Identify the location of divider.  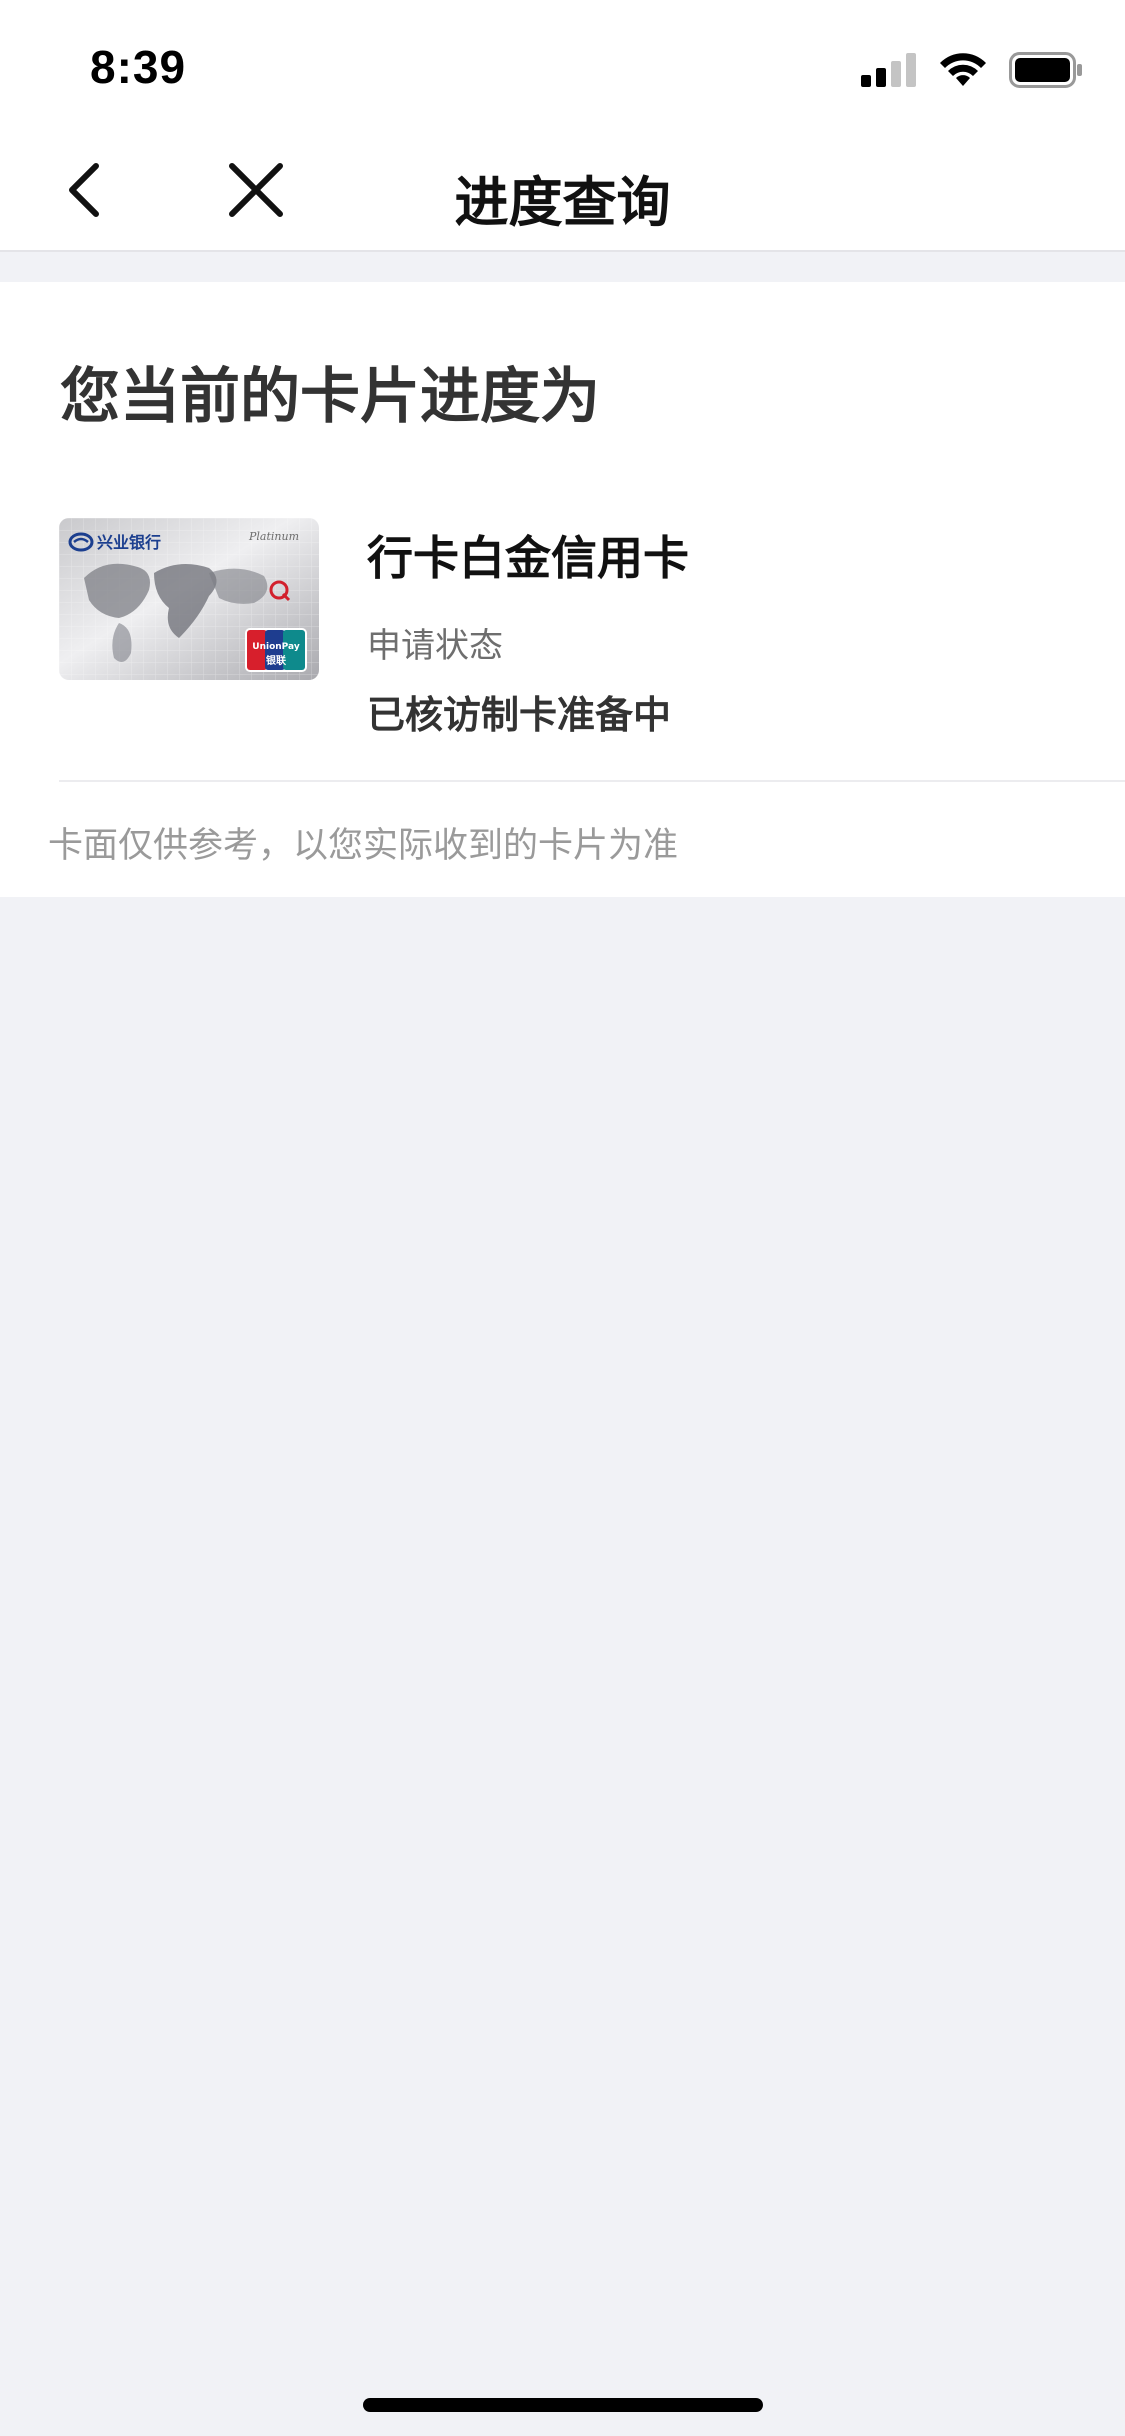
(592, 781).